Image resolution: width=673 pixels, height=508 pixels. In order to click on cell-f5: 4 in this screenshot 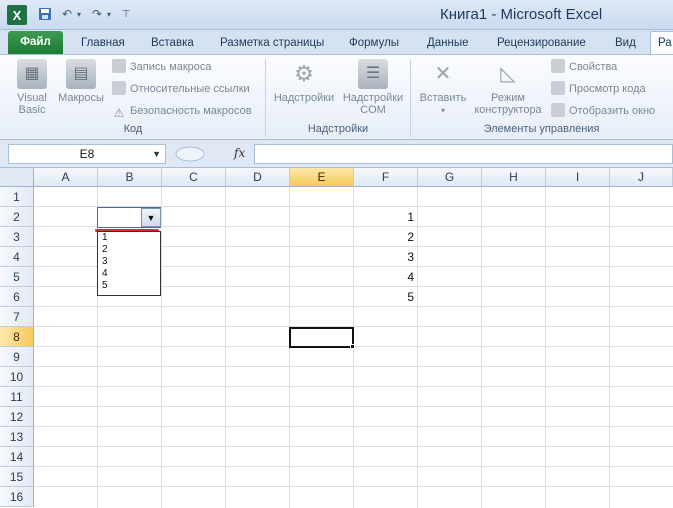, I will do `click(384, 277)`.